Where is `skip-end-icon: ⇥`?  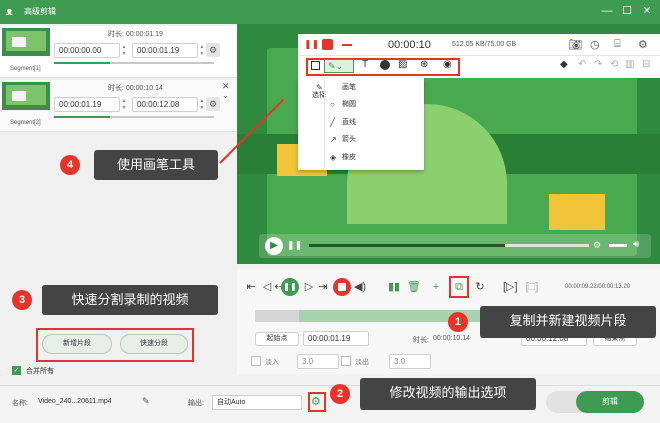 skip-end-icon: ⇥ is located at coordinates (323, 287).